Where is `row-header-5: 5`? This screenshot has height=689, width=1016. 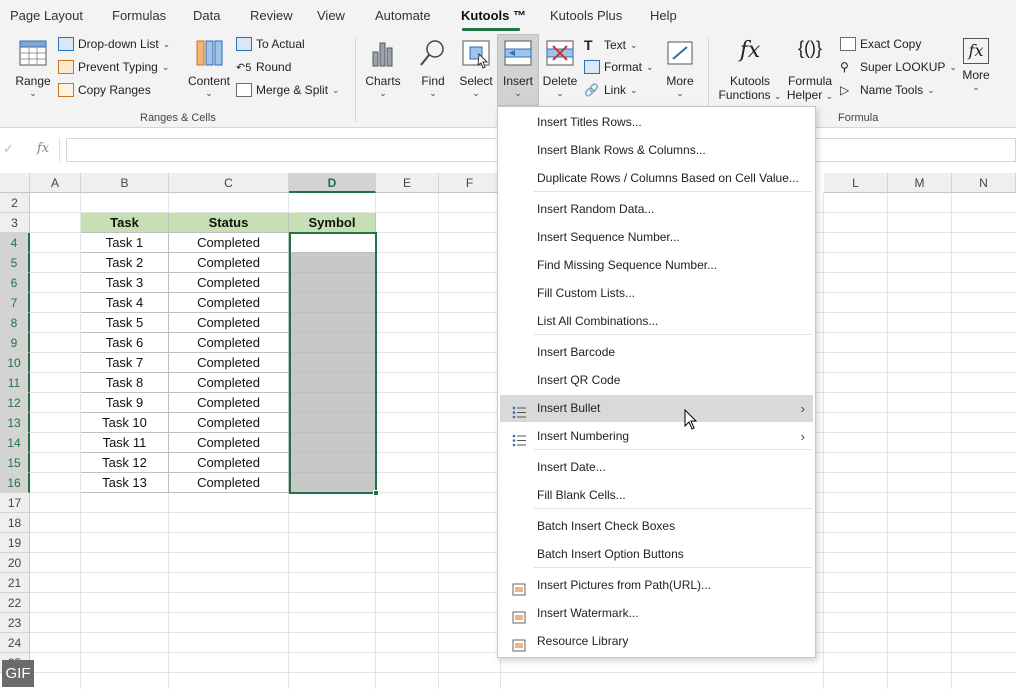 row-header-5: 5 is located at coordinates (15, 263).